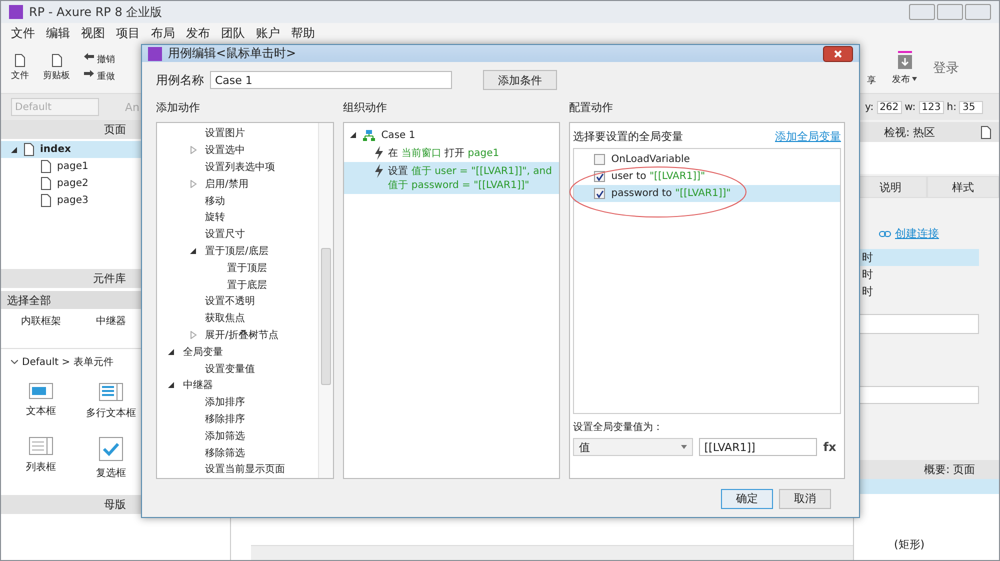  What do you see at coordinates (58, 33) in the screenshot?
I see `menu-item: 编辑` at bounding box center [58, 33].